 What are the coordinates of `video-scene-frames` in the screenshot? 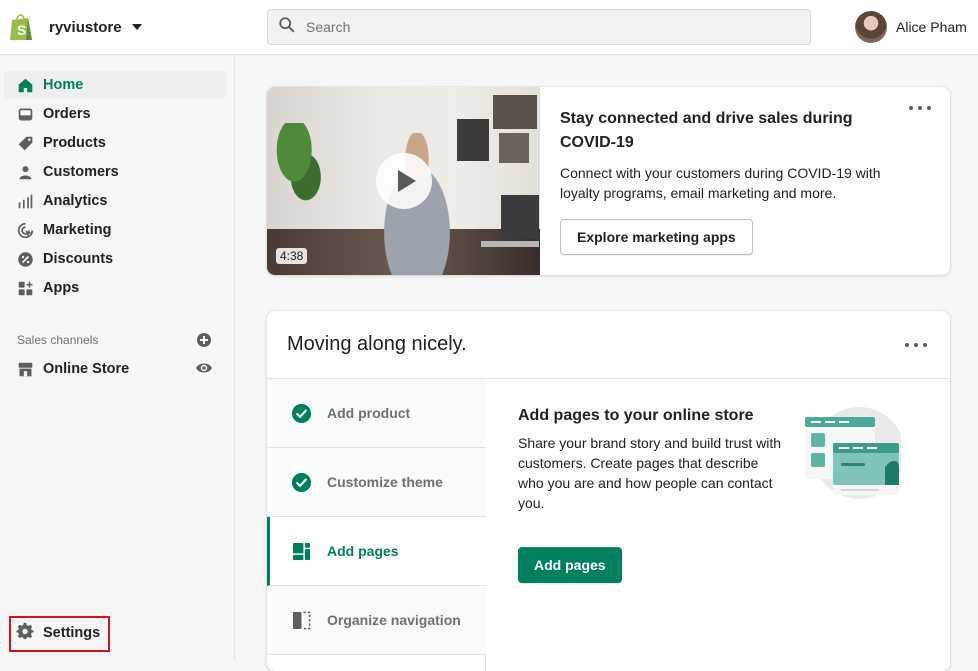 It's located at (497, 133).